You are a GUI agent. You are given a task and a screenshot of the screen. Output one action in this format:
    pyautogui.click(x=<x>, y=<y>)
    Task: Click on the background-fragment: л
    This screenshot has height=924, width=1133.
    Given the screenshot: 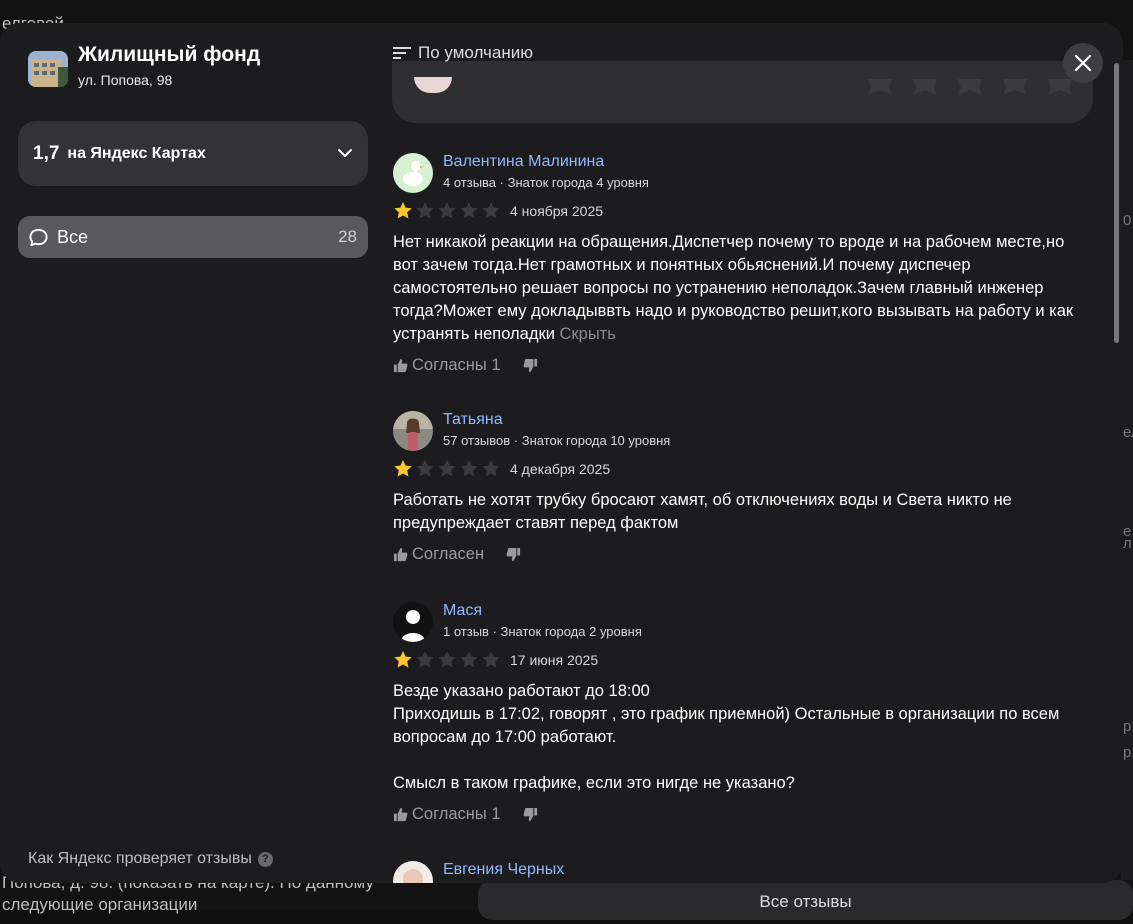 What is the action you would take?
    pyautogui.click(x=1127, y=543)
    